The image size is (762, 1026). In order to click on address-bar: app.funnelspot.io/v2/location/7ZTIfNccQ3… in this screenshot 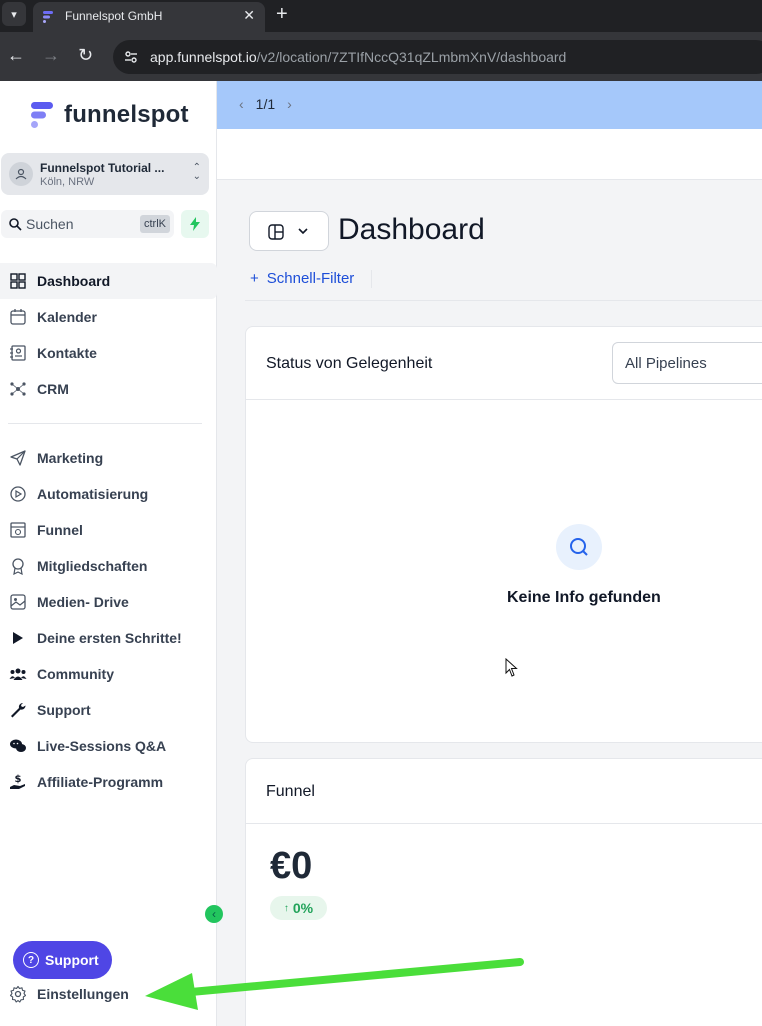, I will do `click(437, 57)`.